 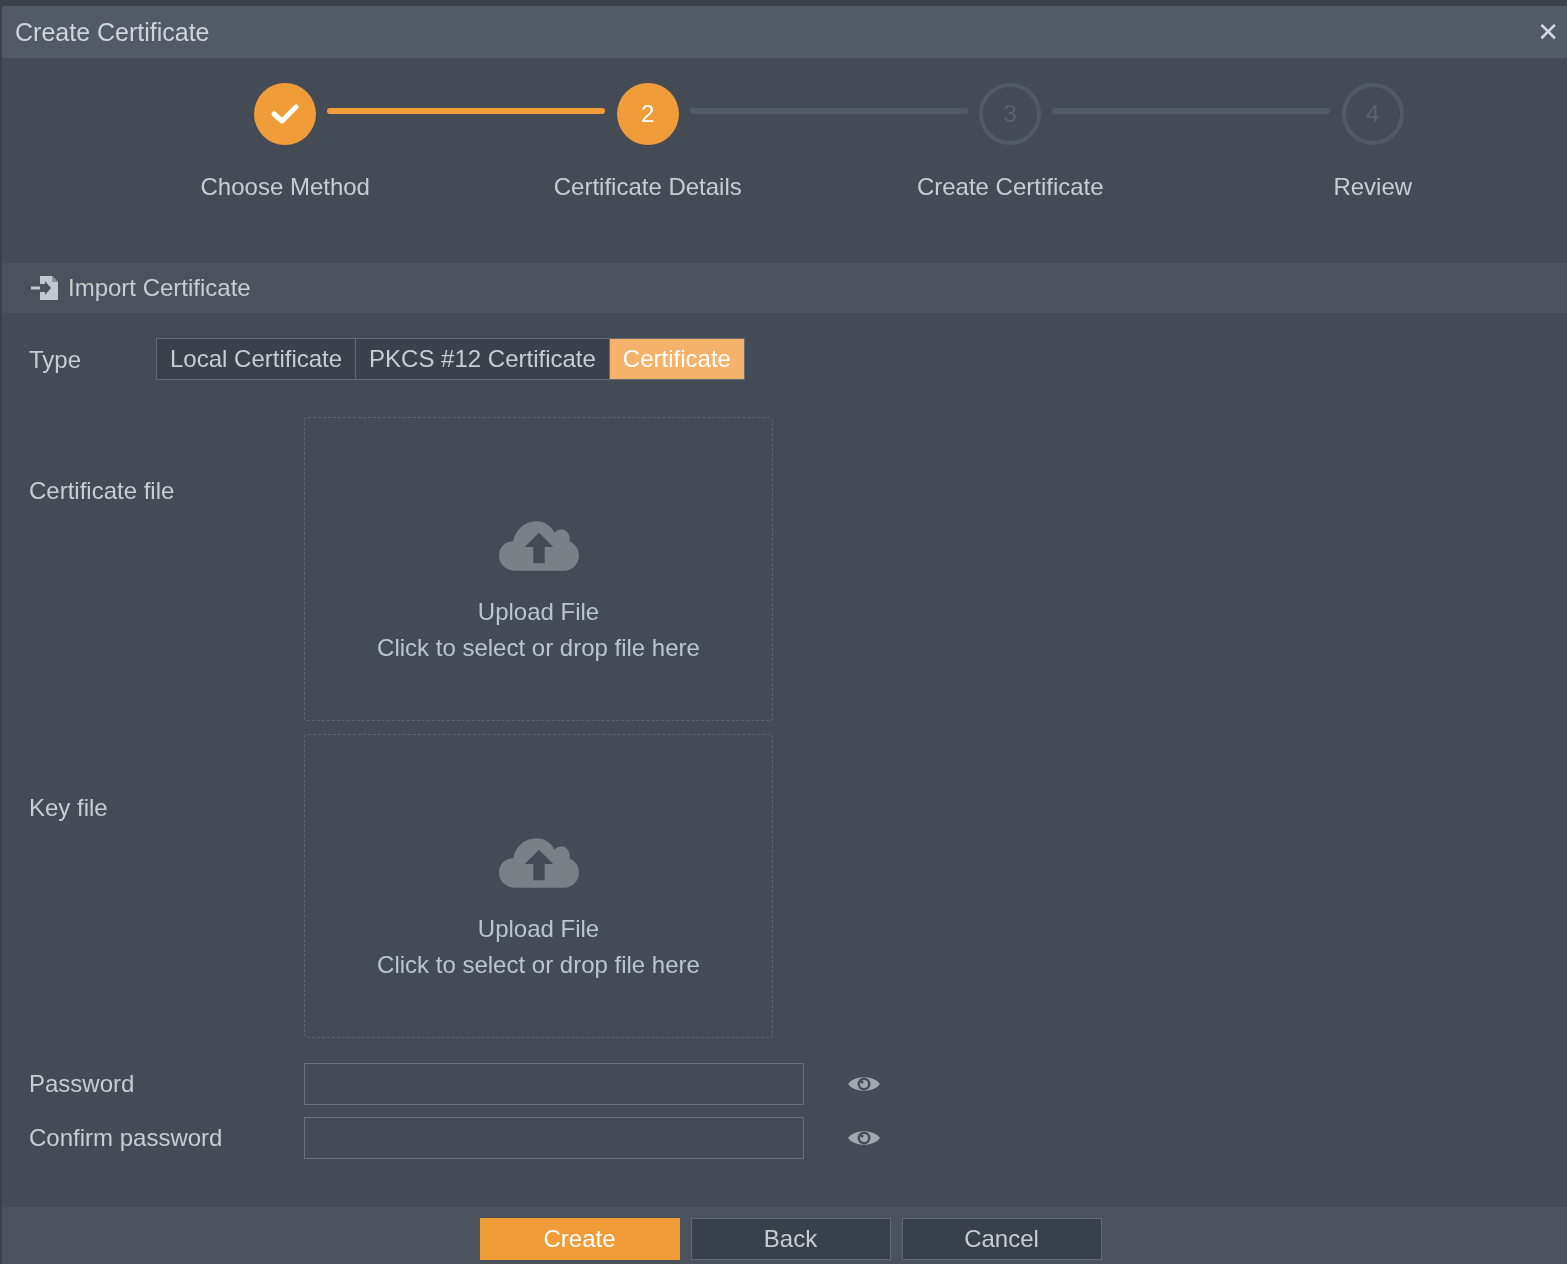 I want to click on type-option: Local Certificate, so click(x=257, y=359).